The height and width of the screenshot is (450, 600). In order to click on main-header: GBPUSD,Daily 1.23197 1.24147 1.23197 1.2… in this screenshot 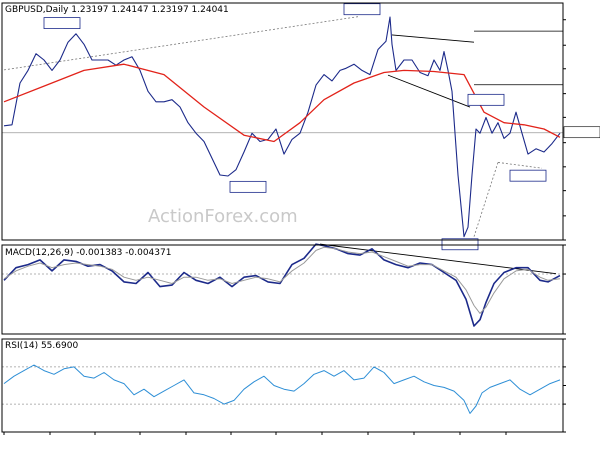, I will do `click(117, 10)`.